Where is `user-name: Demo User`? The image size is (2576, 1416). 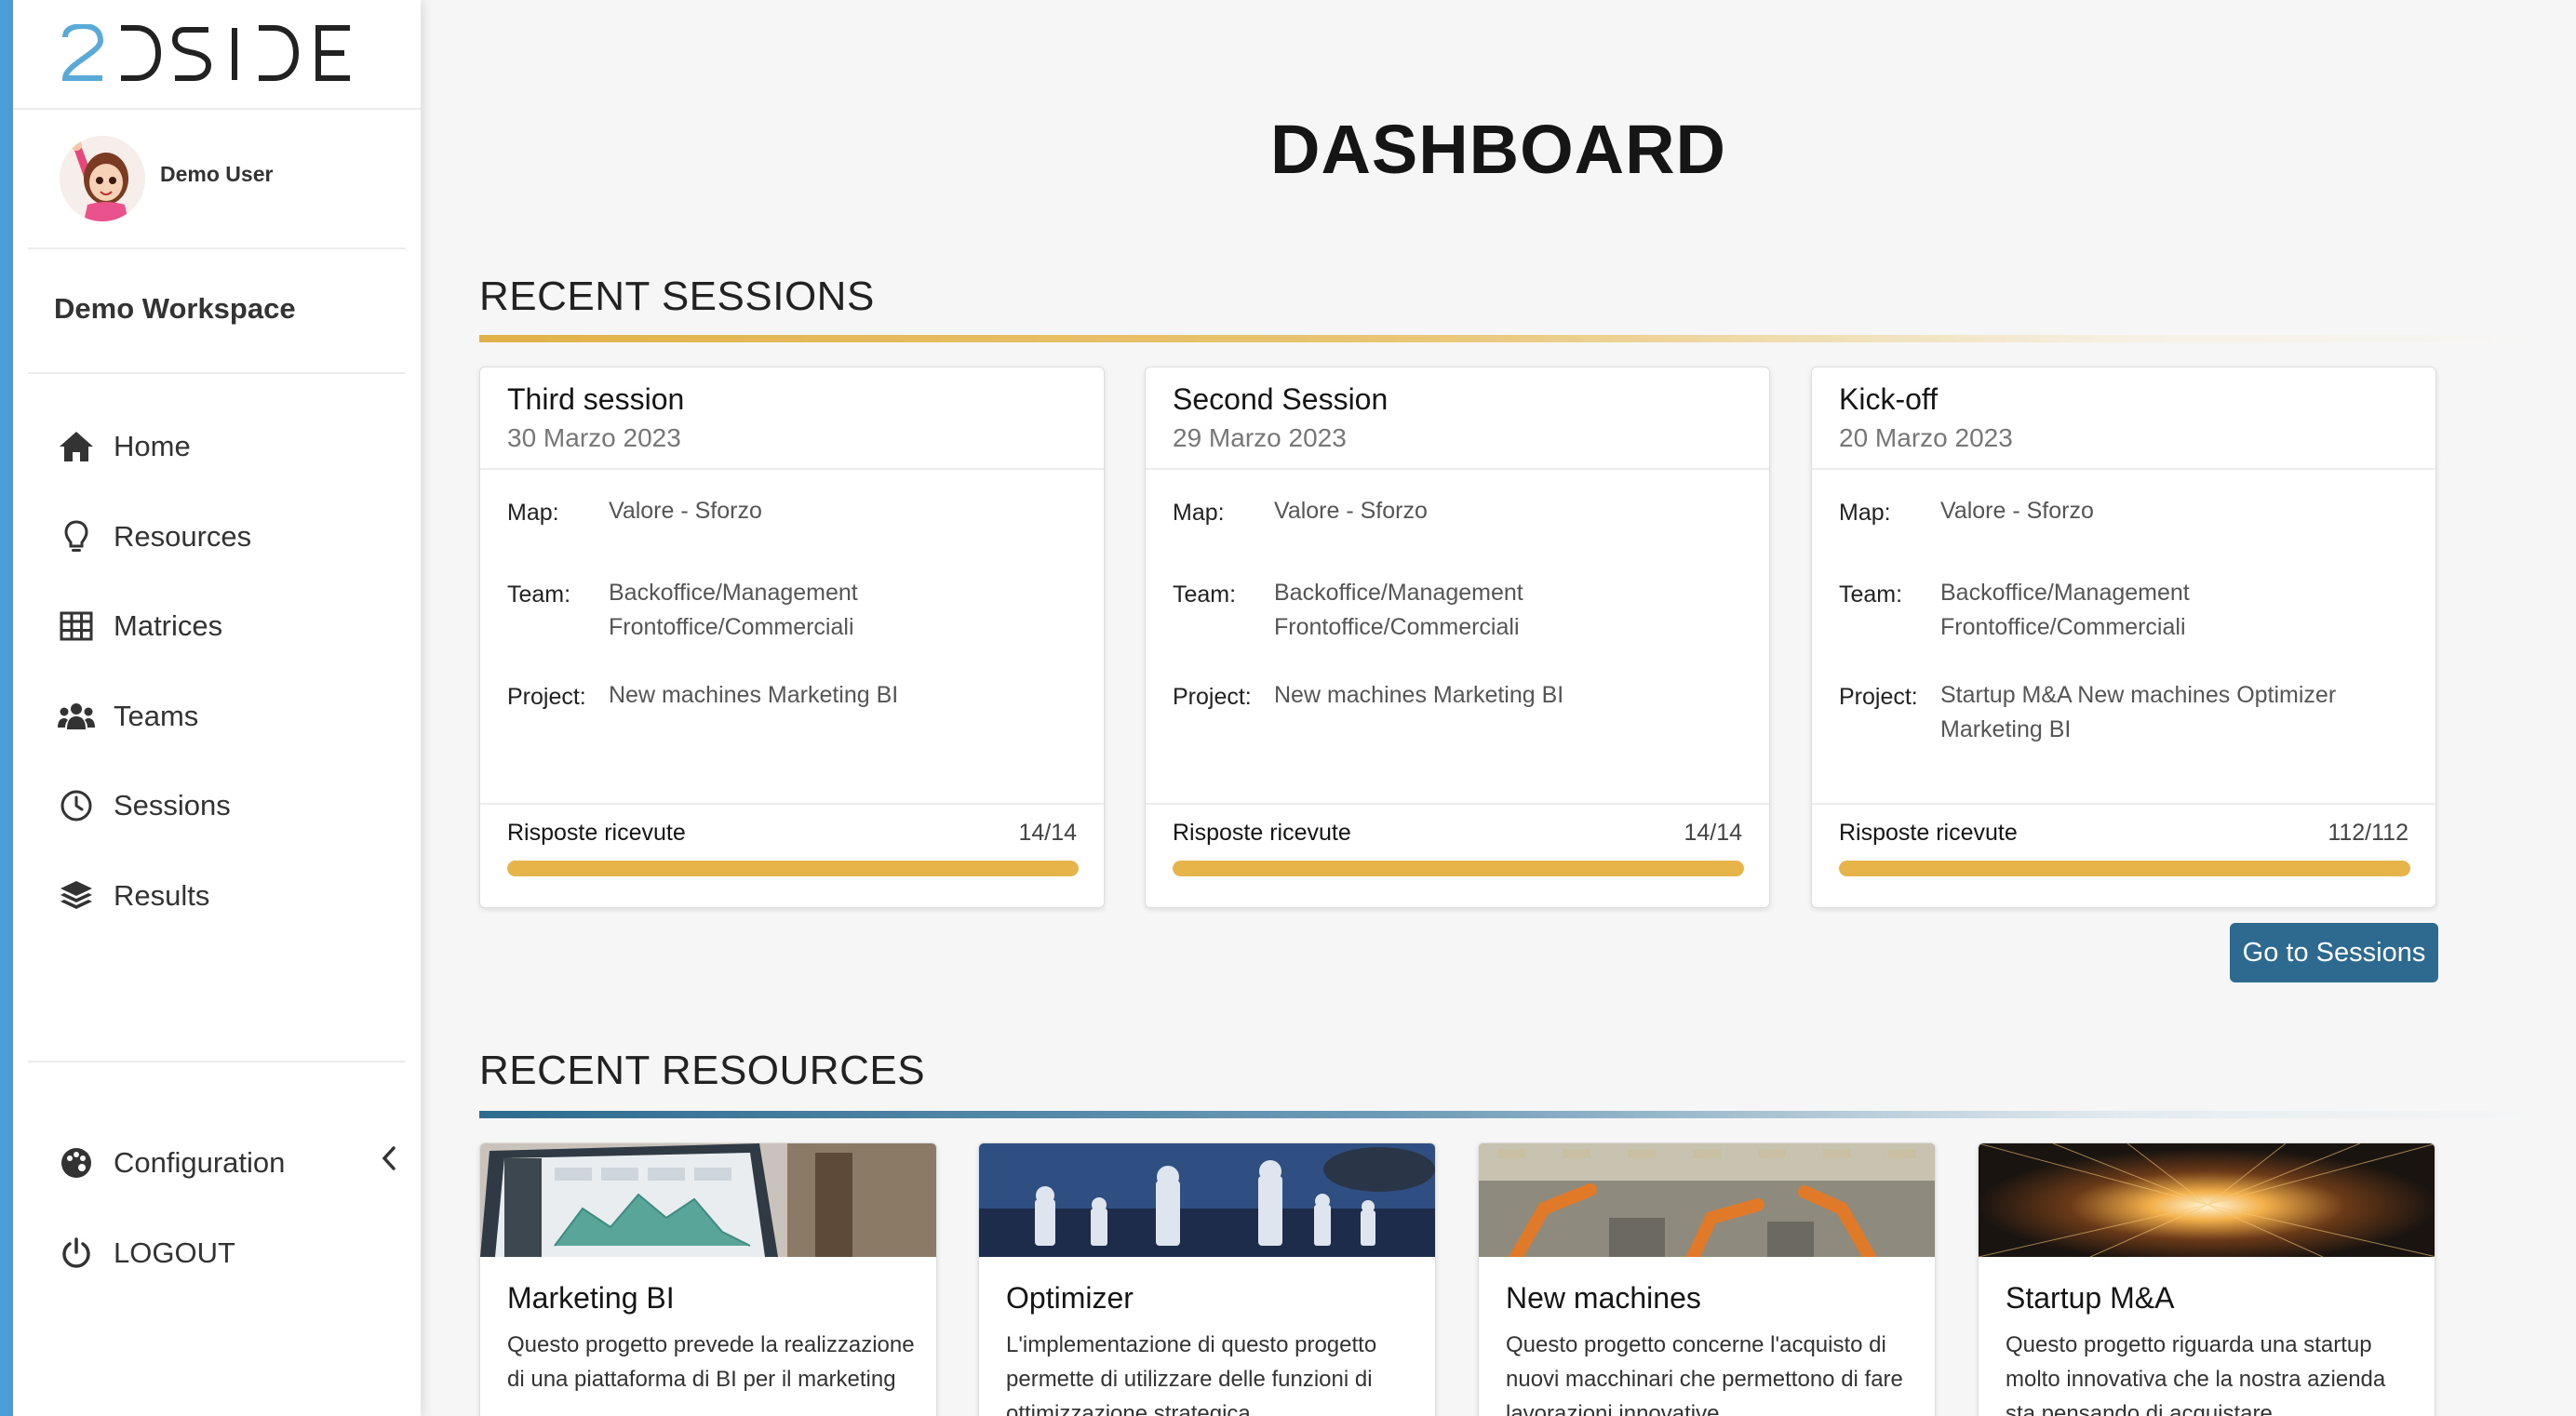 user-name: Demo User is located at coordinates (217, 174).